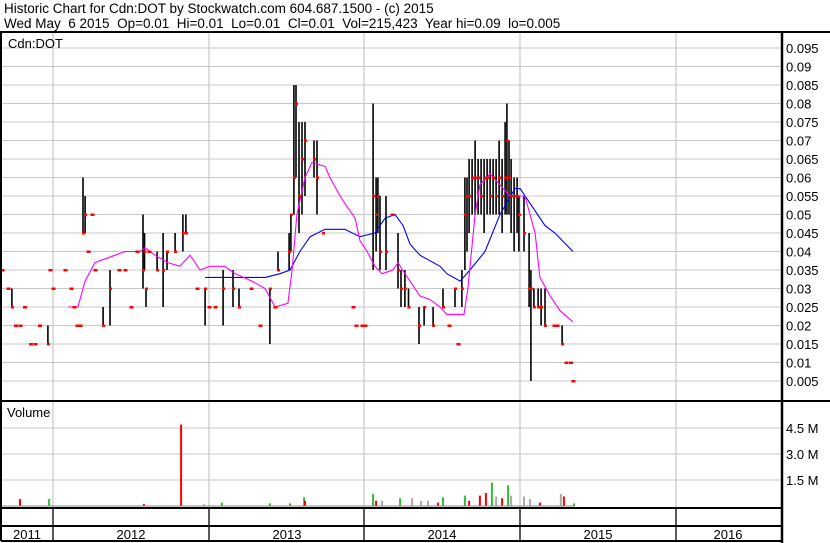  Describe the element at coordinates (802, 48) in the screenshot. I see `price-tick-label: 0.095` at that location.